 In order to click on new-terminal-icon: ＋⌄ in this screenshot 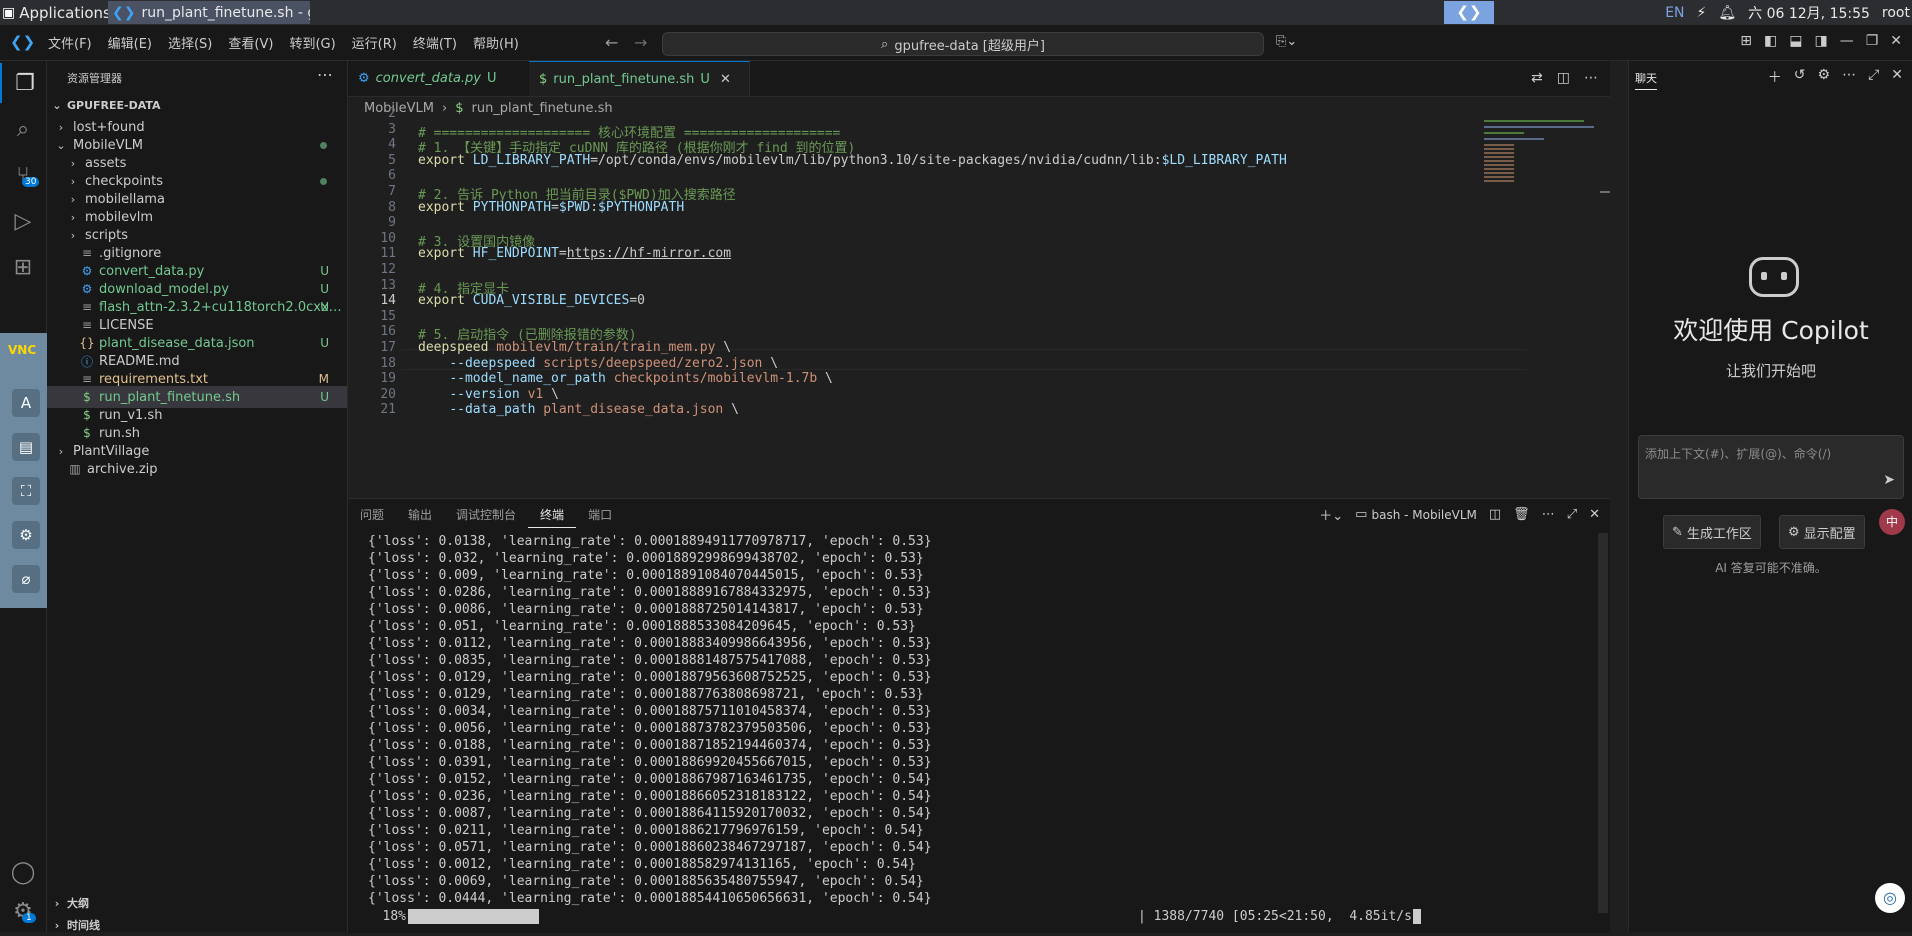, I will do `click(1331, 514)`.